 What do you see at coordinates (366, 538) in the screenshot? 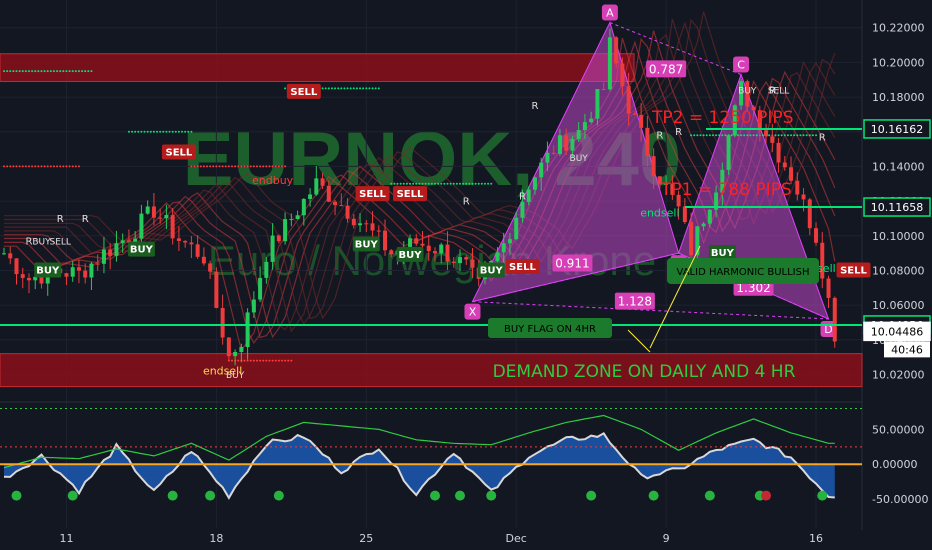
I see `time-tick: 25` at bounding box center [366, 538].